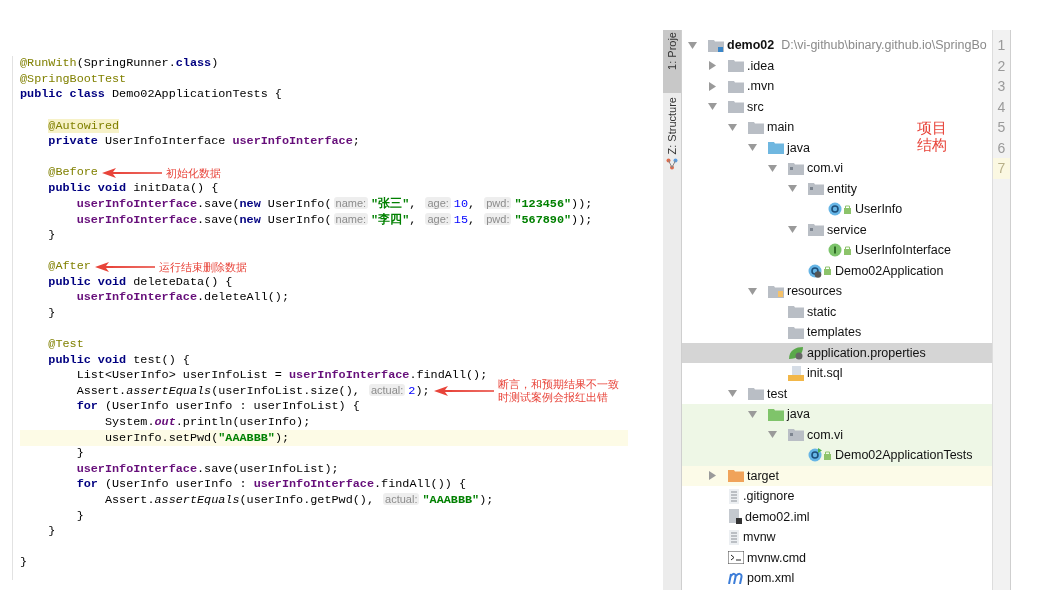 This screenshot has height=594, width=1042. I want to click on tree-item: demo02.iml, so click(748, 516).